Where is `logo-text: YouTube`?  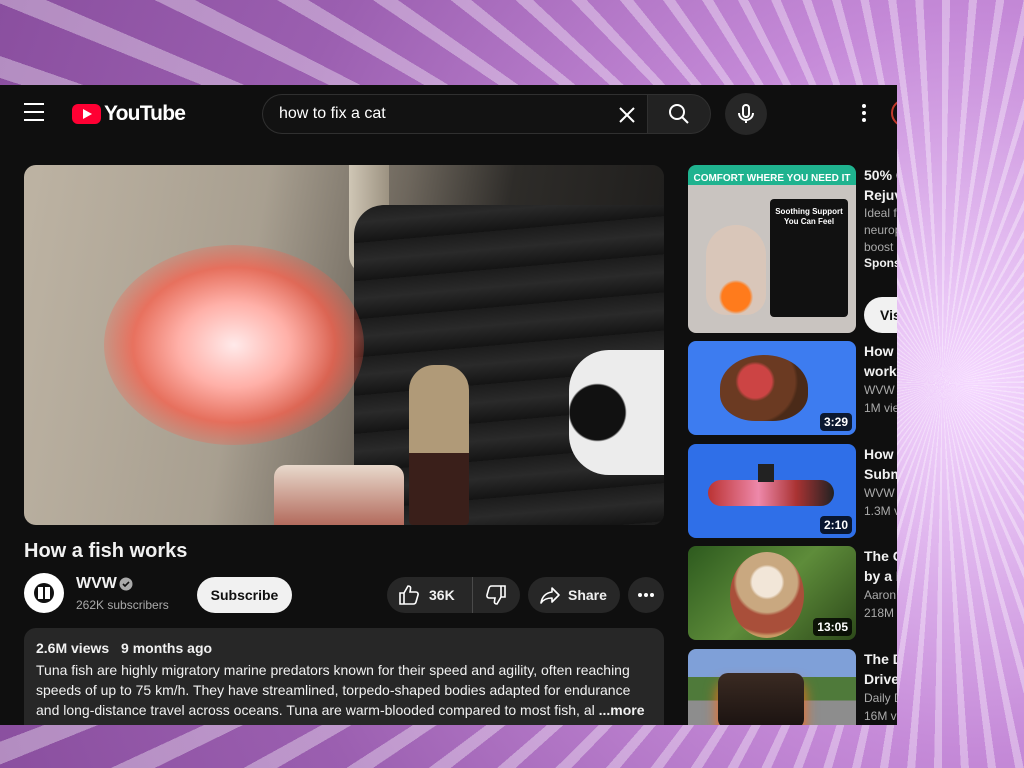 logo-text: YouTube is located at coordinates (145, 113).